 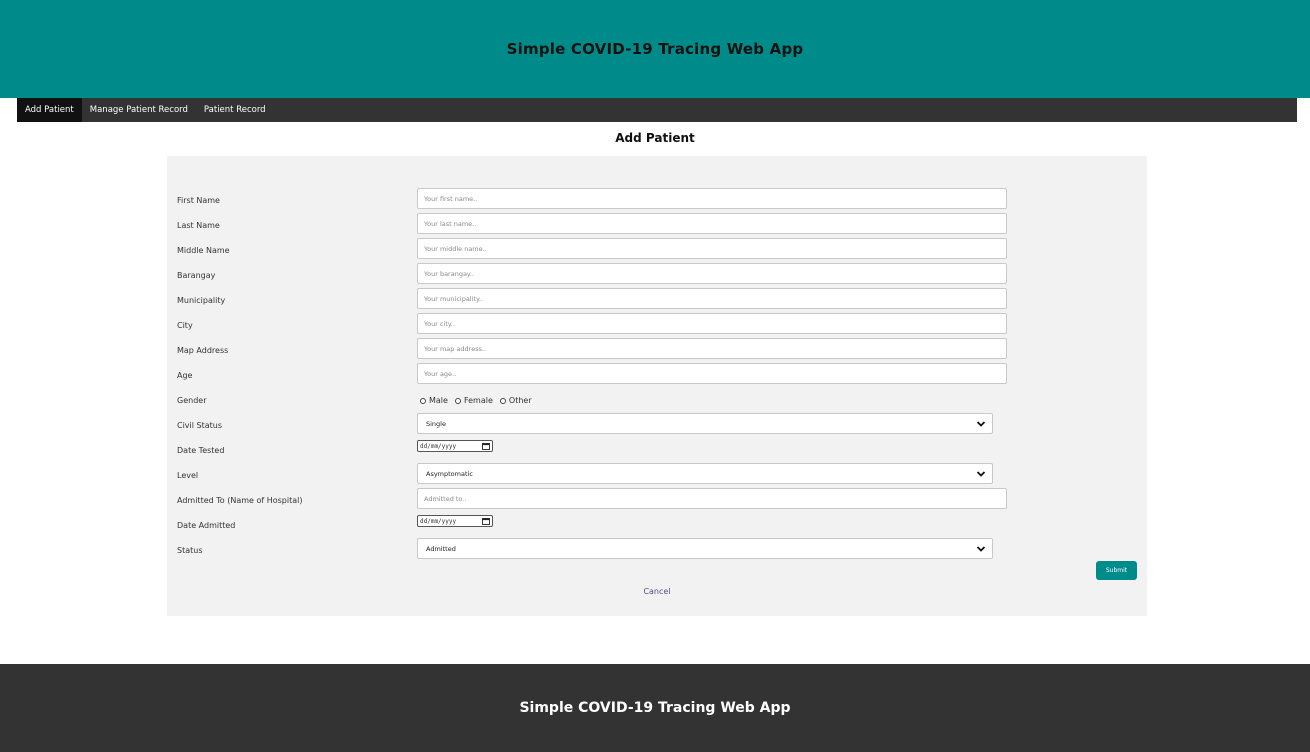 I want to click on admitted-to-label: Admitted To (Name of Hospital), so click(x=240, y=500).